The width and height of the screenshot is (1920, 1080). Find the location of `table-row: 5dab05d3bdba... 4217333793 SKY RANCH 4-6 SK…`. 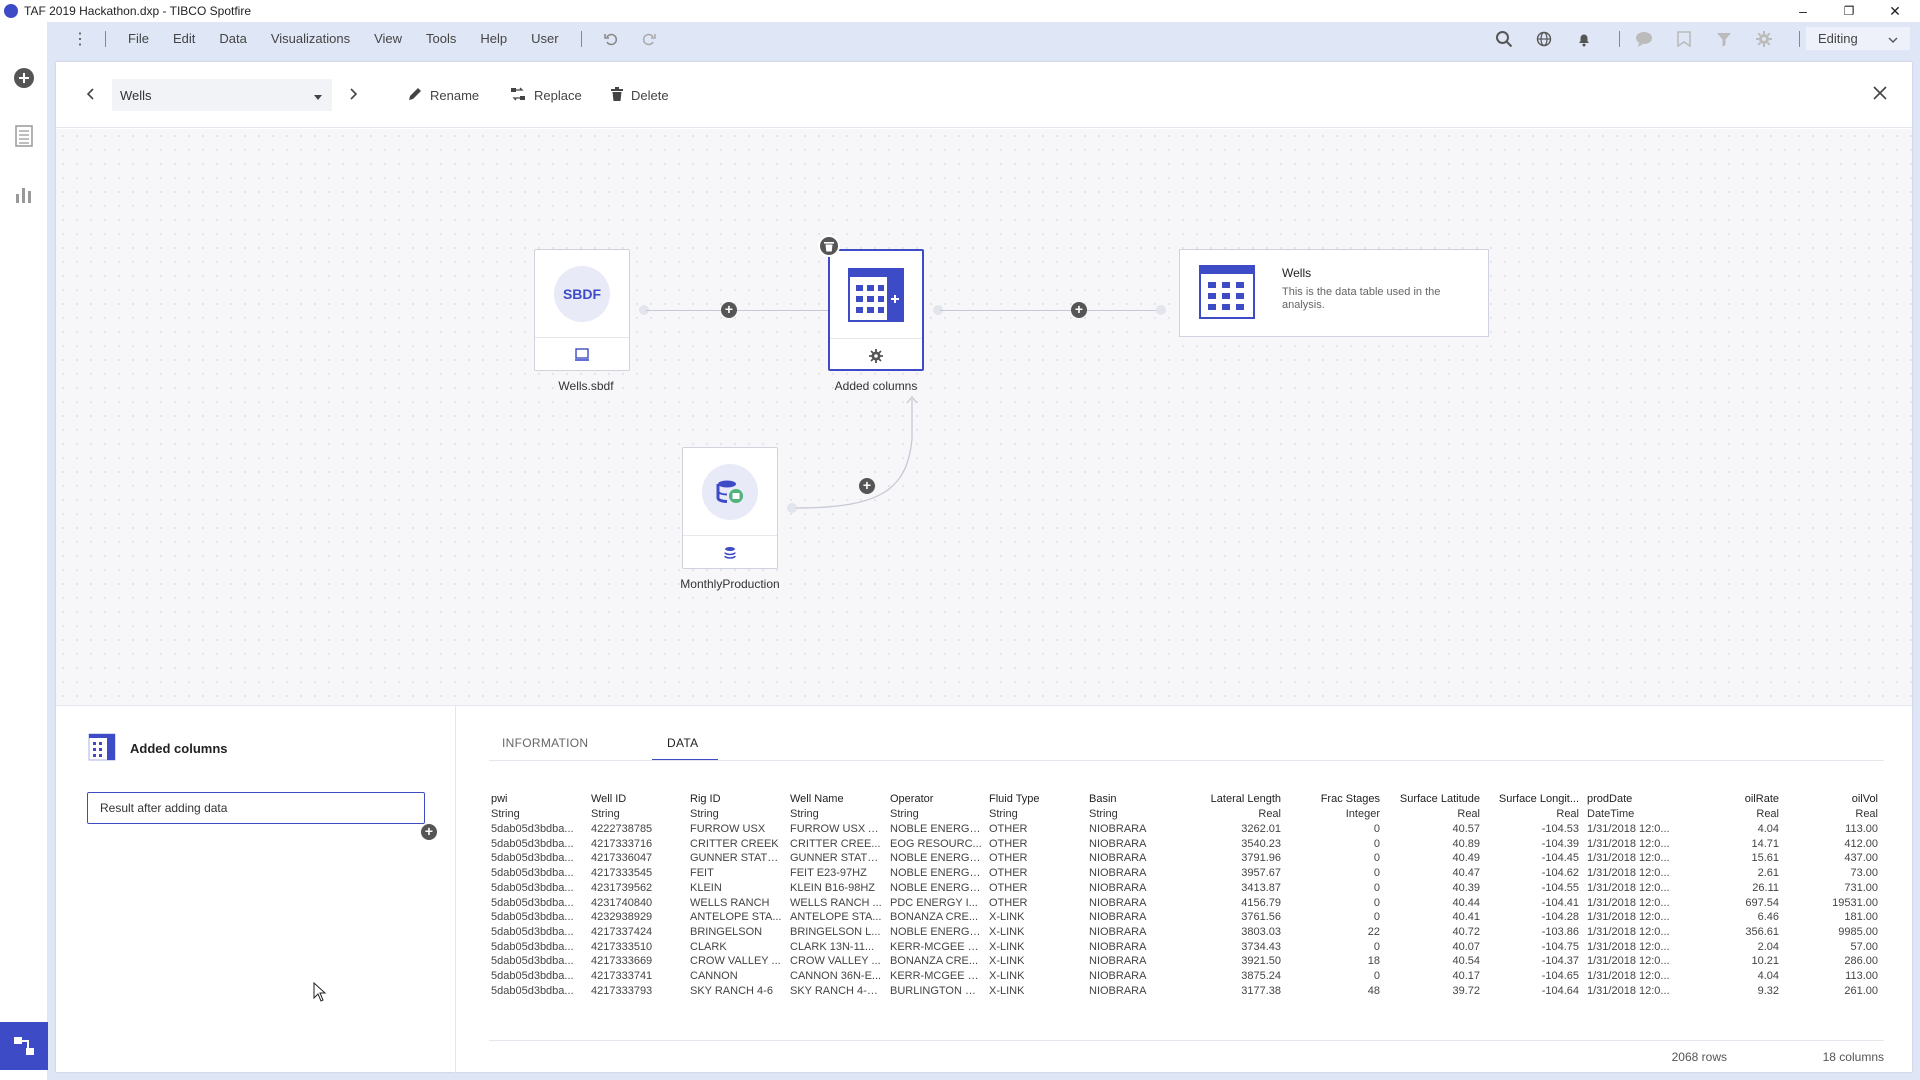

table-row: 5dab05d3bdba... 4217333793 SKY RANCH 4-6 SK… is located at coordinates (1186, 991).